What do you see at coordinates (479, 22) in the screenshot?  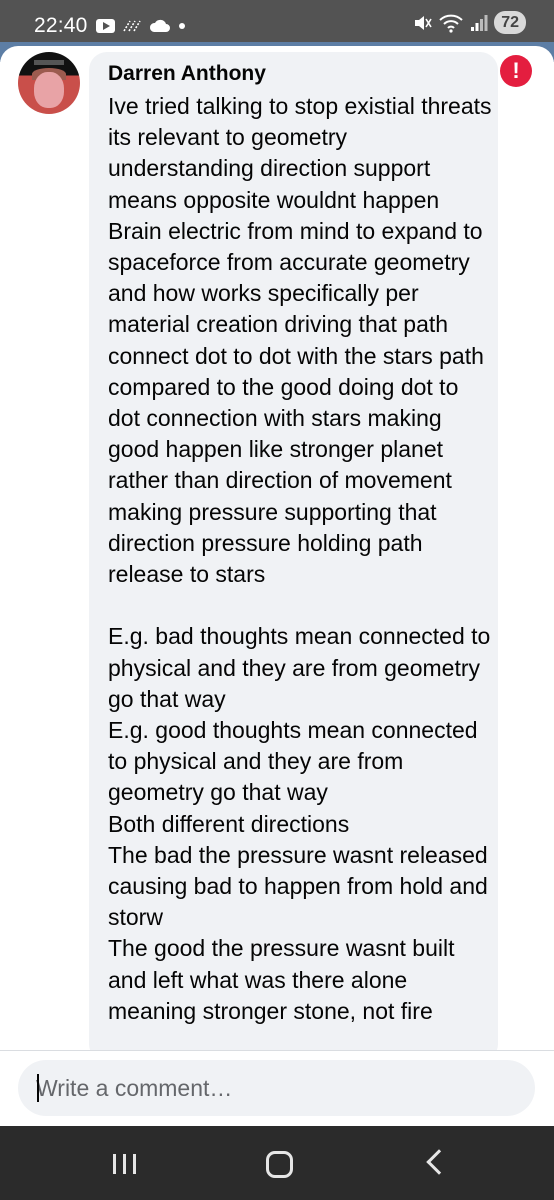 I see `signal-icon` at bounding box center [479, 22].